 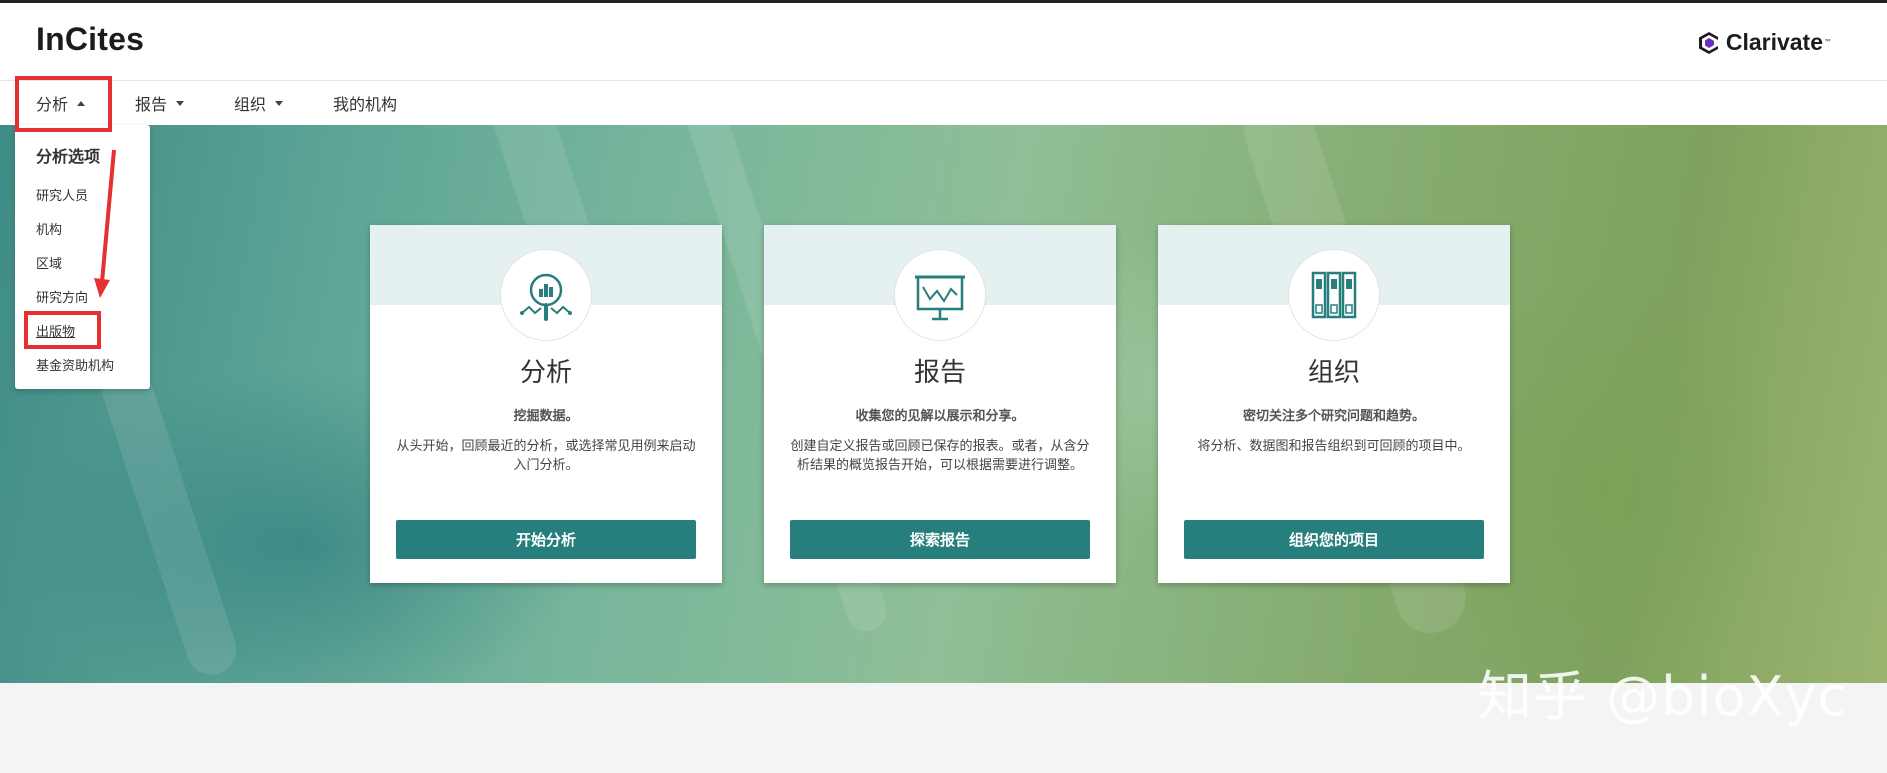 I want to click on brand-trademark: ™, so click(x=1828, y=42).